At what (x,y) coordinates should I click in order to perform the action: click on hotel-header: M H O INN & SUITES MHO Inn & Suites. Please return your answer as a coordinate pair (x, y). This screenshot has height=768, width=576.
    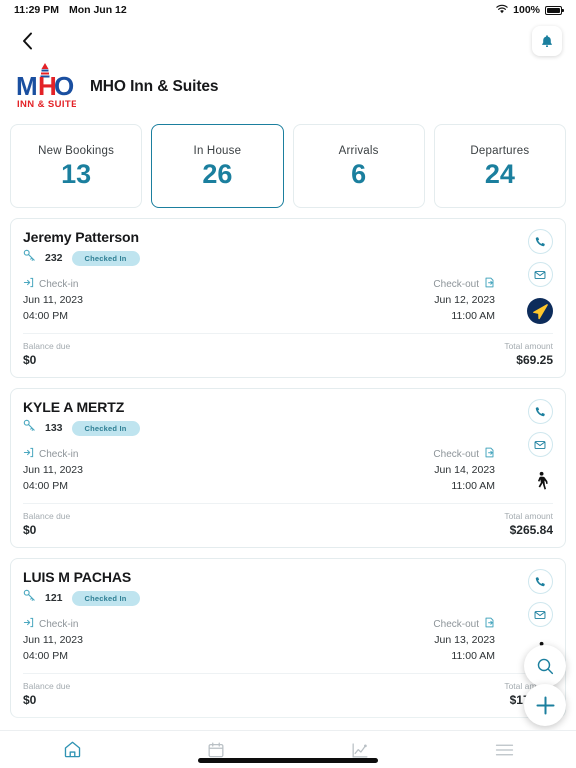
    Looking at the image, I should click on (288, 90).